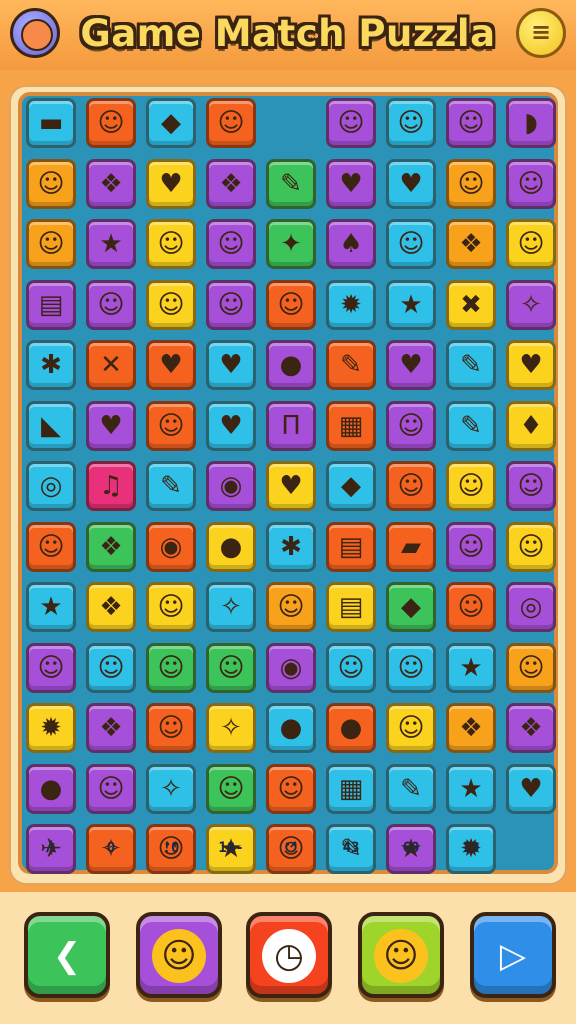  Describe the element at coordinates (51, 123) in the screenshot. I see `tile-card: ▬` at that location.